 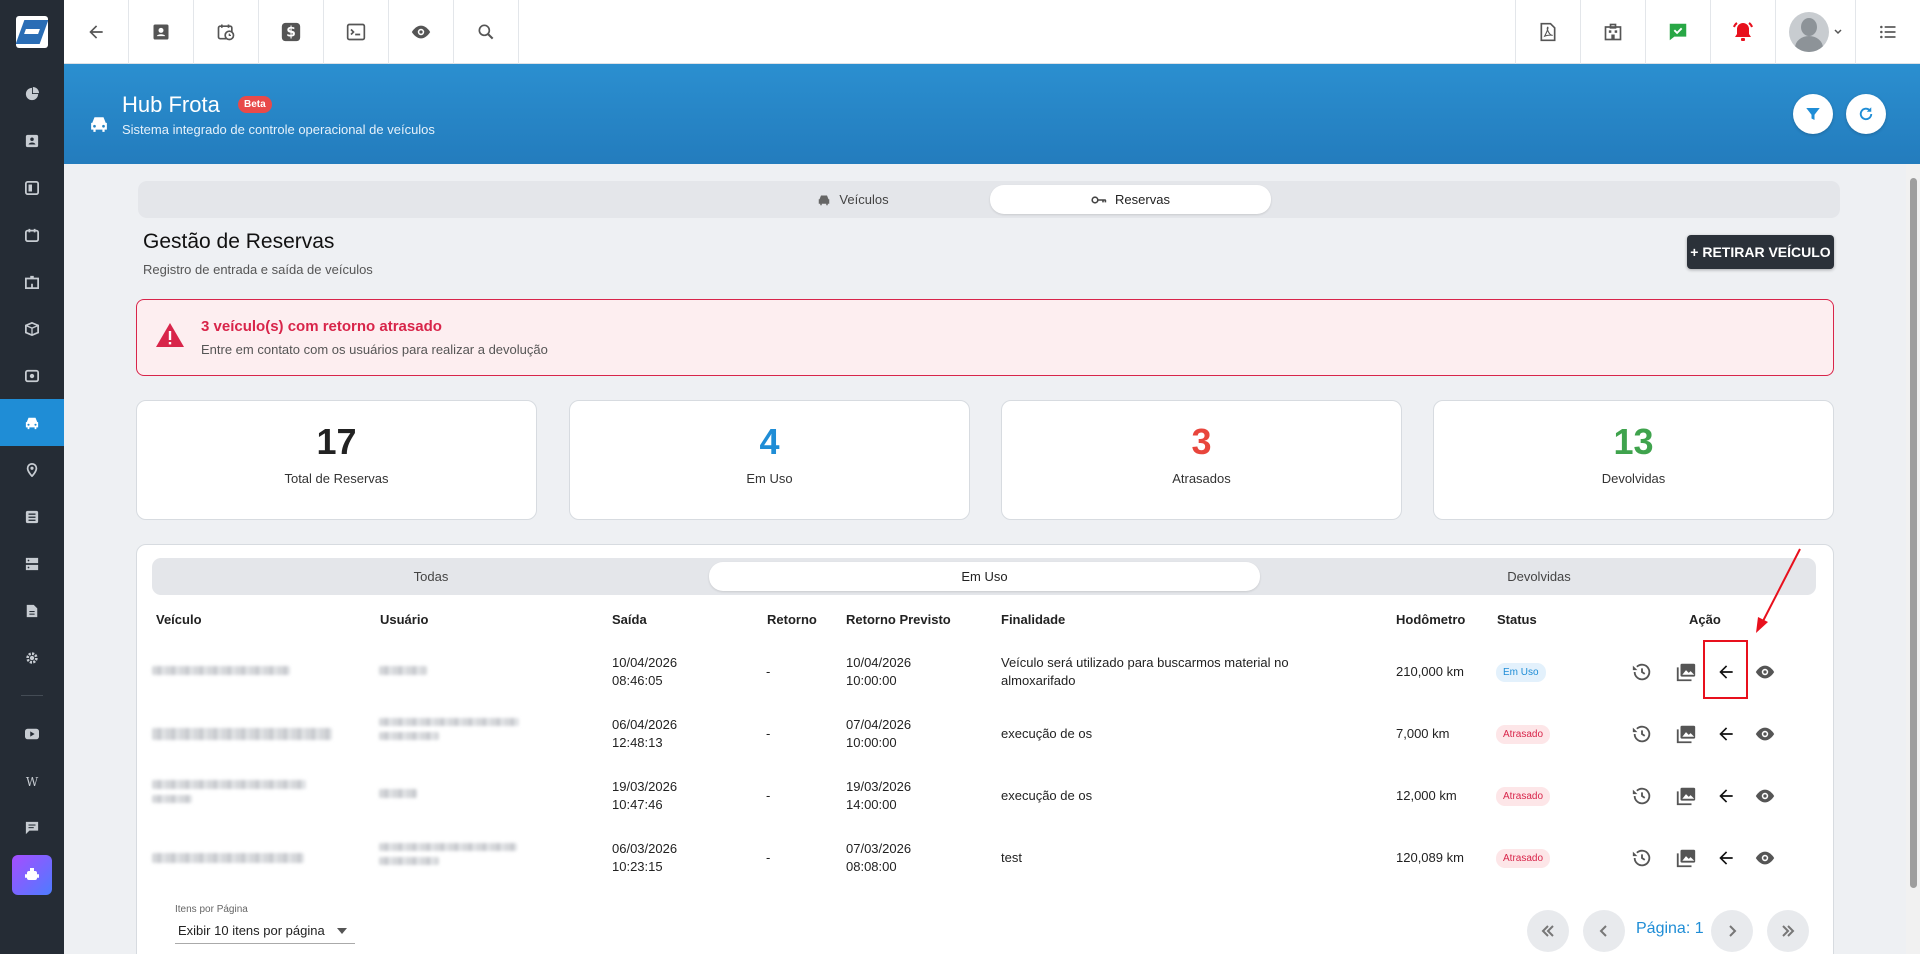 I want to click on scrollbar-thumb, so click(x=1913, y=533).